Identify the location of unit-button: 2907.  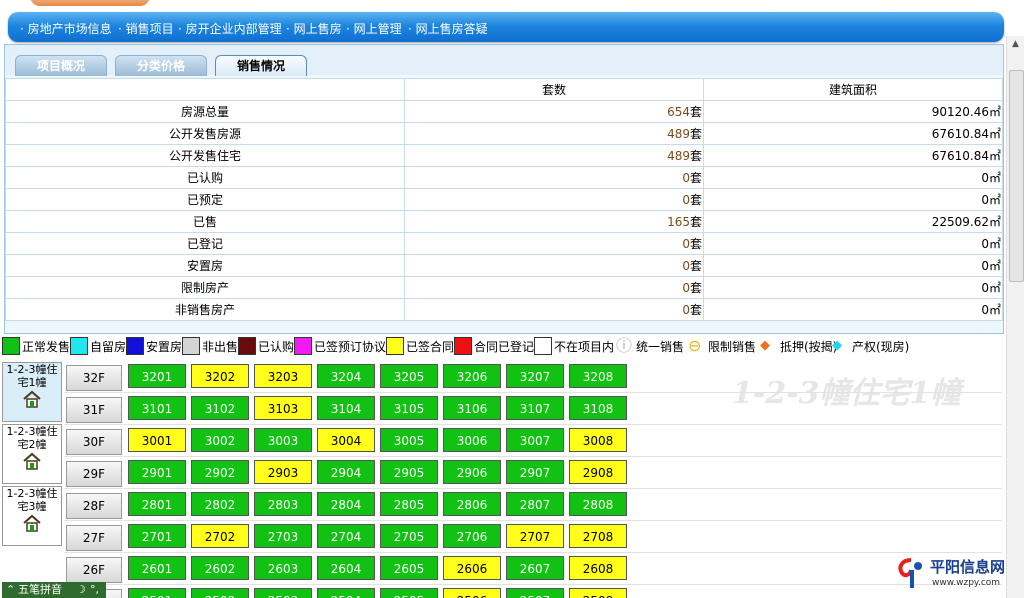
(535, 472).